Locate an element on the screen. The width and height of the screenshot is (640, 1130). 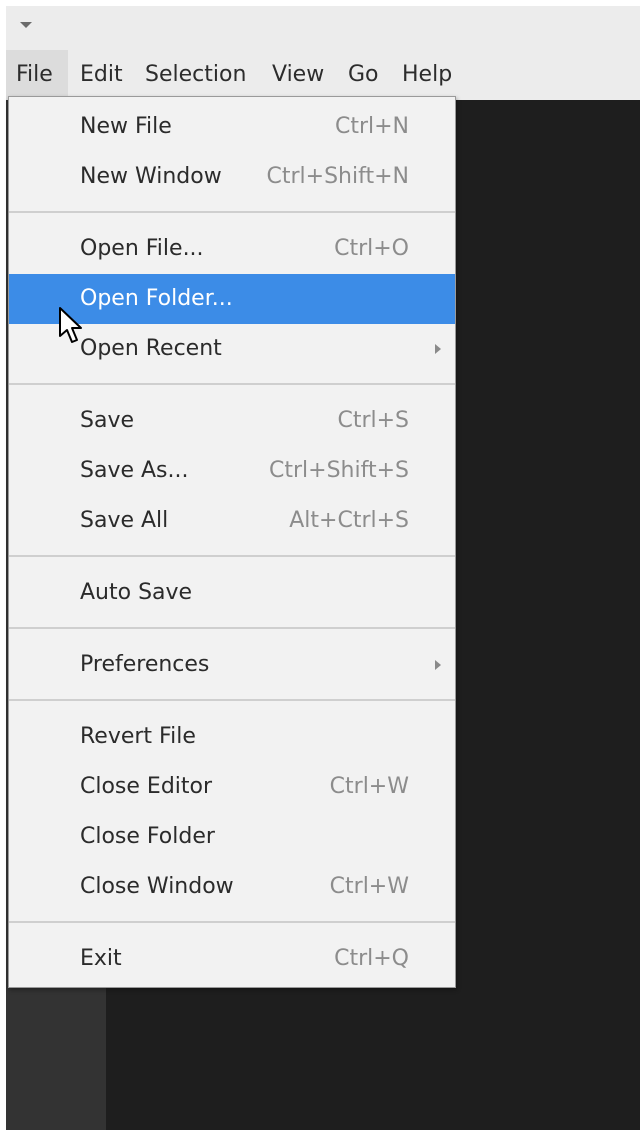
menu-view: View is located at coordinates (299, 75).